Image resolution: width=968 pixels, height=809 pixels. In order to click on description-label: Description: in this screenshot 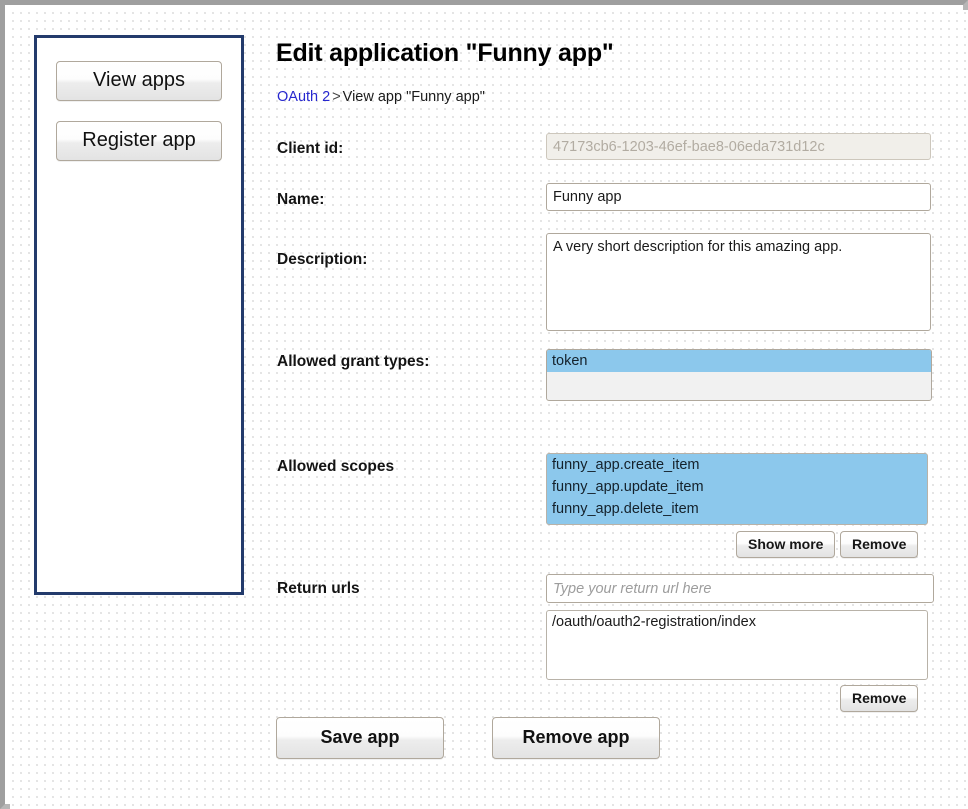, I will do `click(322, 259)`.